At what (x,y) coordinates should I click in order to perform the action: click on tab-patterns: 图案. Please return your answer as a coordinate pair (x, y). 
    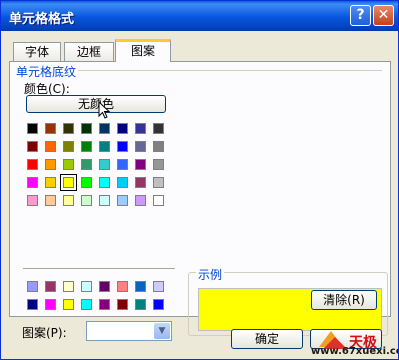
    Looking at the image, I should click on (143, 50).